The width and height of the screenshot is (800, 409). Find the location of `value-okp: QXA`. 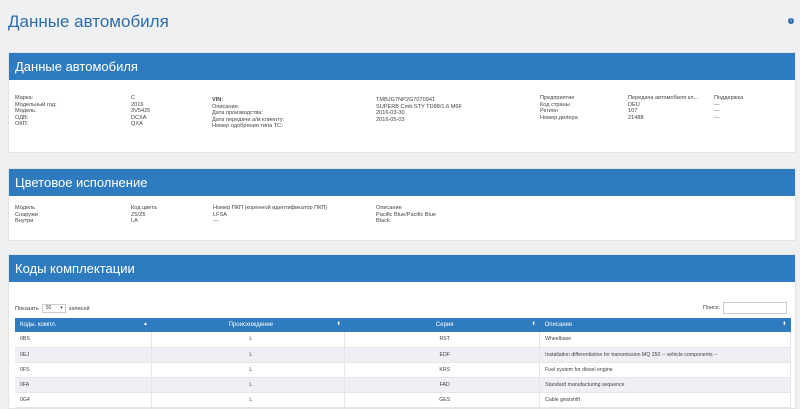

value-okp: QXA is located at coordinates (137, 124).